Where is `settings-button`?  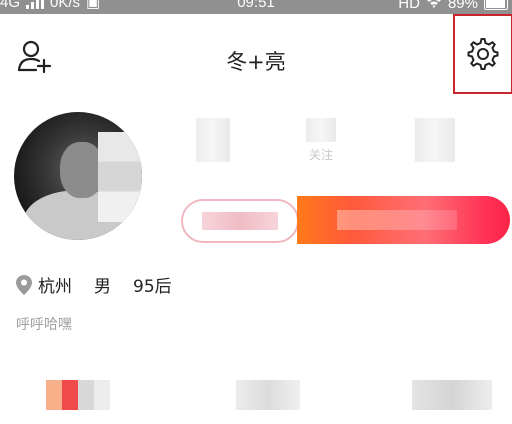 settings-button is located at coordinates (482, 54).